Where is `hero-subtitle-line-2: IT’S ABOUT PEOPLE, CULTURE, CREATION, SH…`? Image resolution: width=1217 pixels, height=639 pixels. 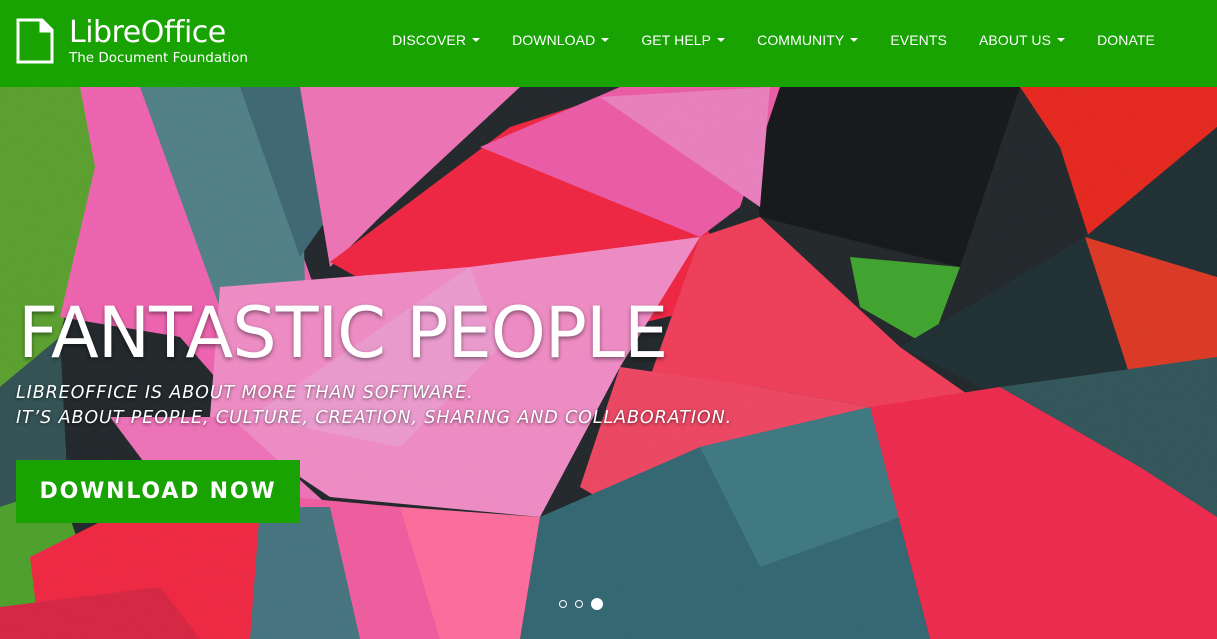
hero-subtitle-line-2: IT’S ABOUT PEOPLE, CULTURE, CREATION, SH… is located at coordinates (374, 418).